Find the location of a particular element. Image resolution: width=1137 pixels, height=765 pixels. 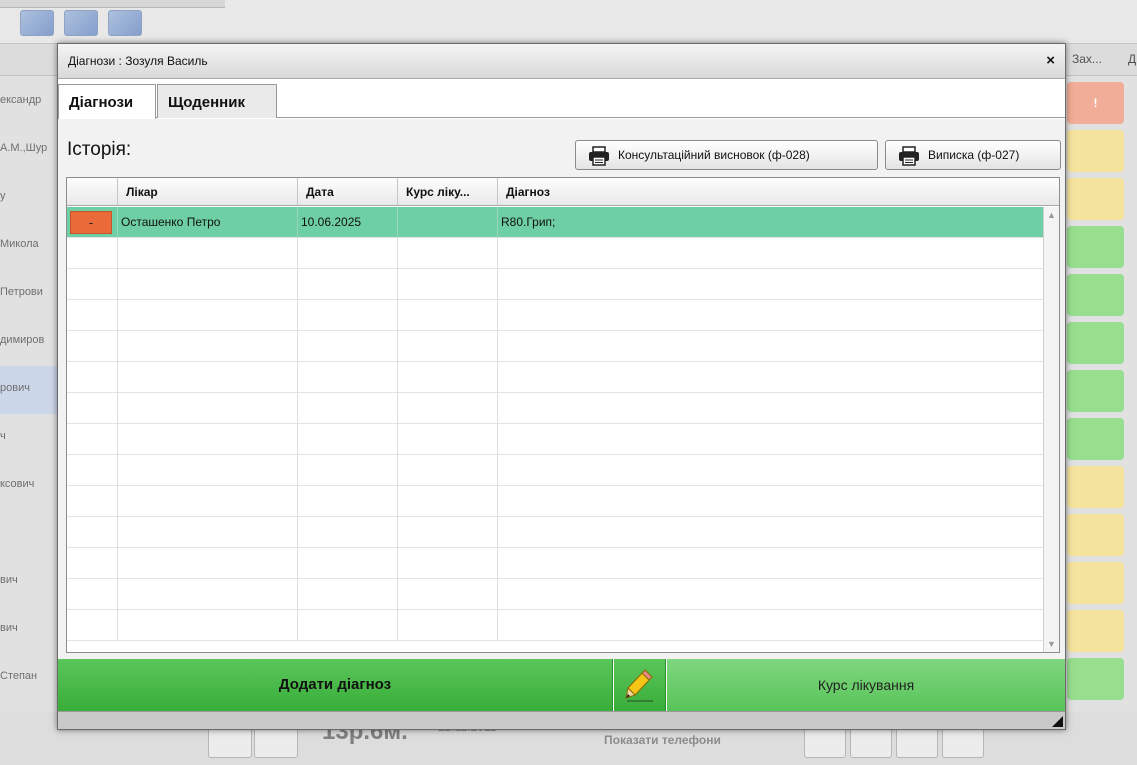

edit-button is located at coordinates (640, 685).